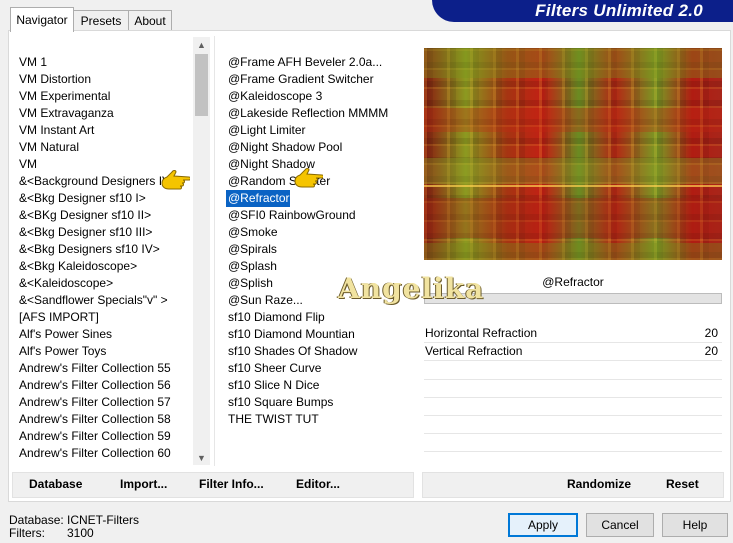  Describe the element at coordinates (619, 10) in the screenshot. I see `app-title: Filters Unlimited 2.0` at that location.